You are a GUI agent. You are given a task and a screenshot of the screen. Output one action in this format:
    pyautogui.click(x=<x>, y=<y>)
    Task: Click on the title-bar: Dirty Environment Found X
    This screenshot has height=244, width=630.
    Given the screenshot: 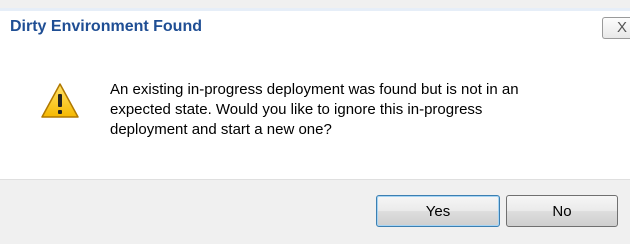 What is the action you would take?
    pyautogui.click(x=315, y=24)
    